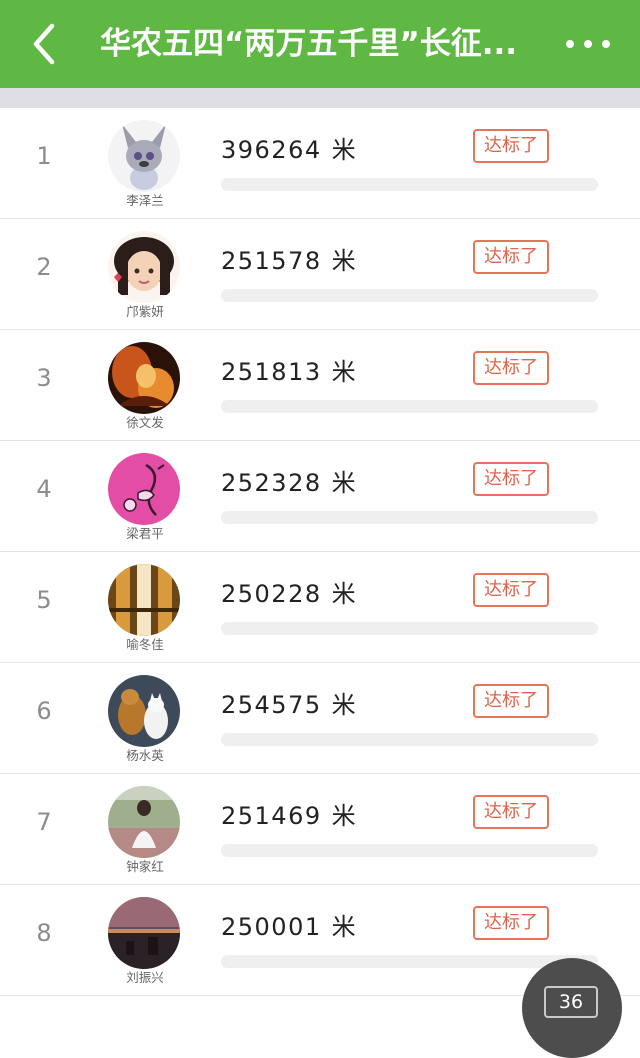  I want to click on list-item: 1 李泽兰 396264 米 达标了, so click(320, 163).